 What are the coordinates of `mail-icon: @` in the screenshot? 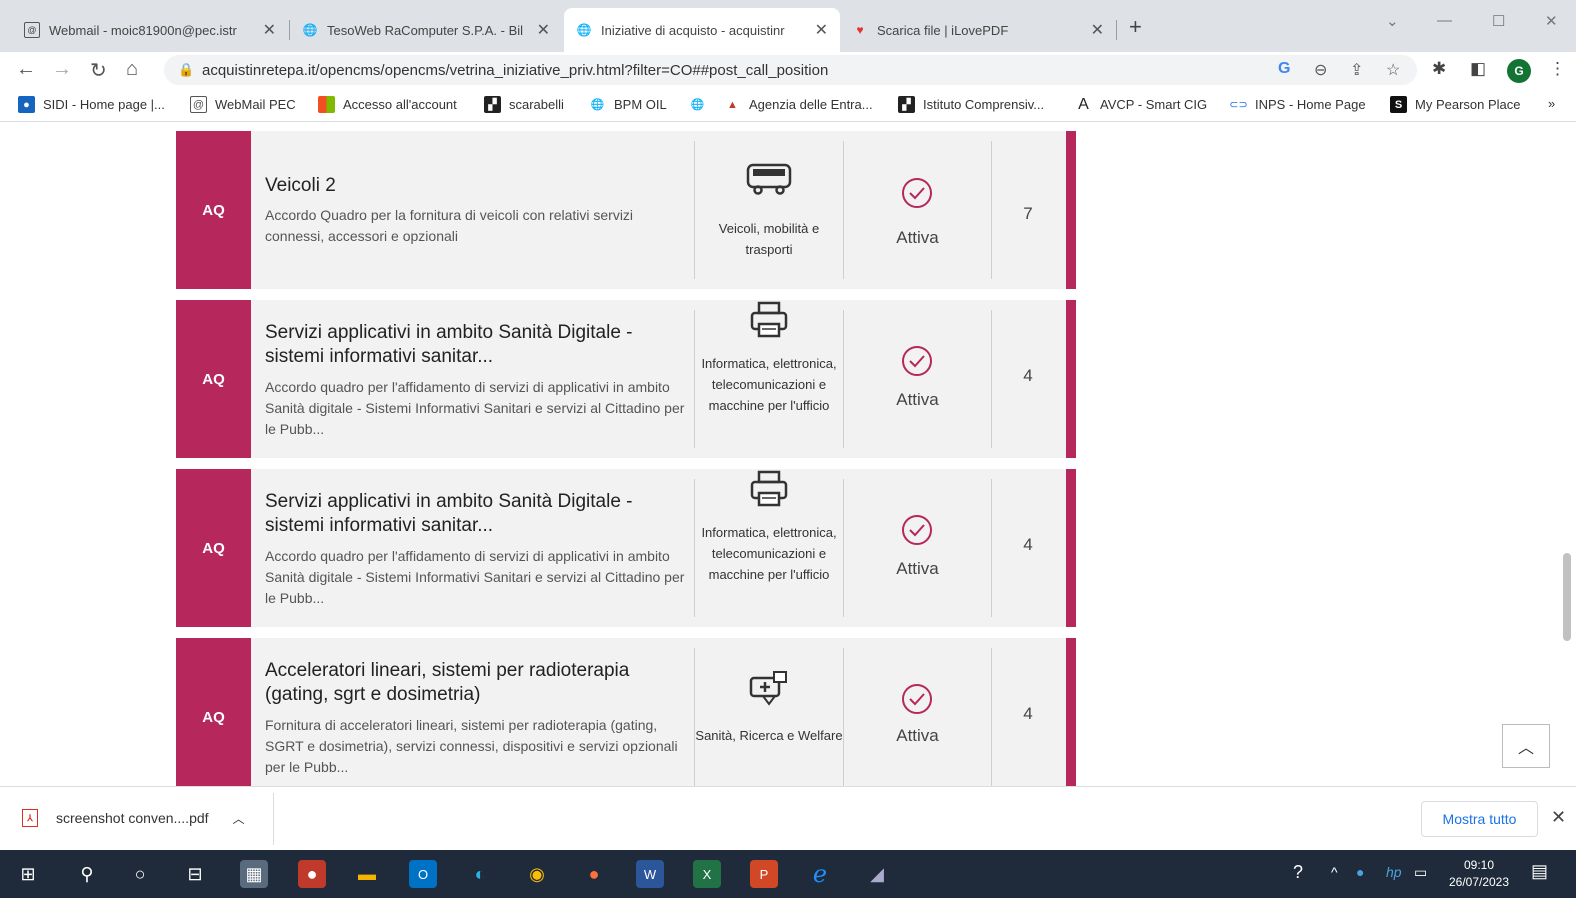 It's located at (32, 30).